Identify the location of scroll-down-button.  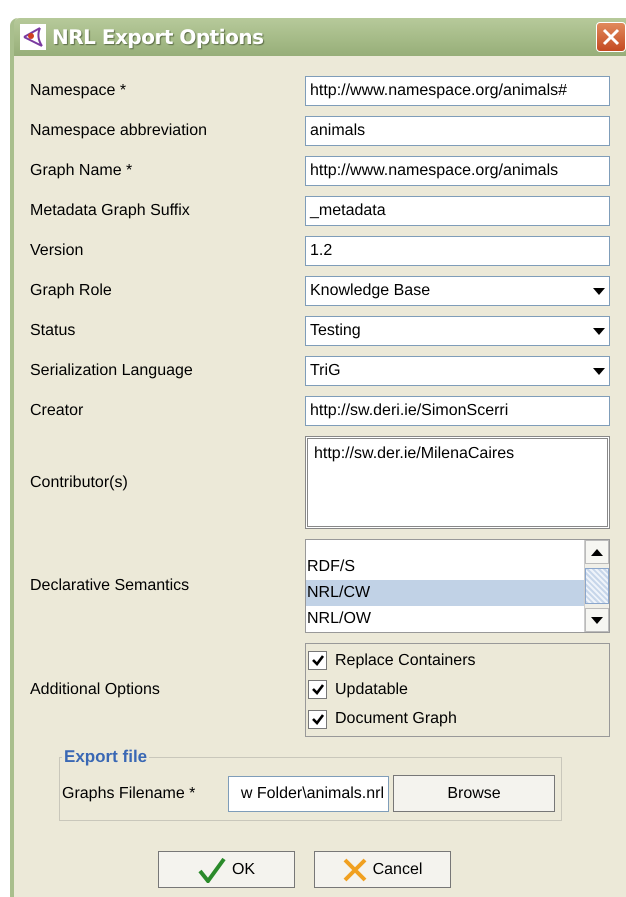
(597, 620).